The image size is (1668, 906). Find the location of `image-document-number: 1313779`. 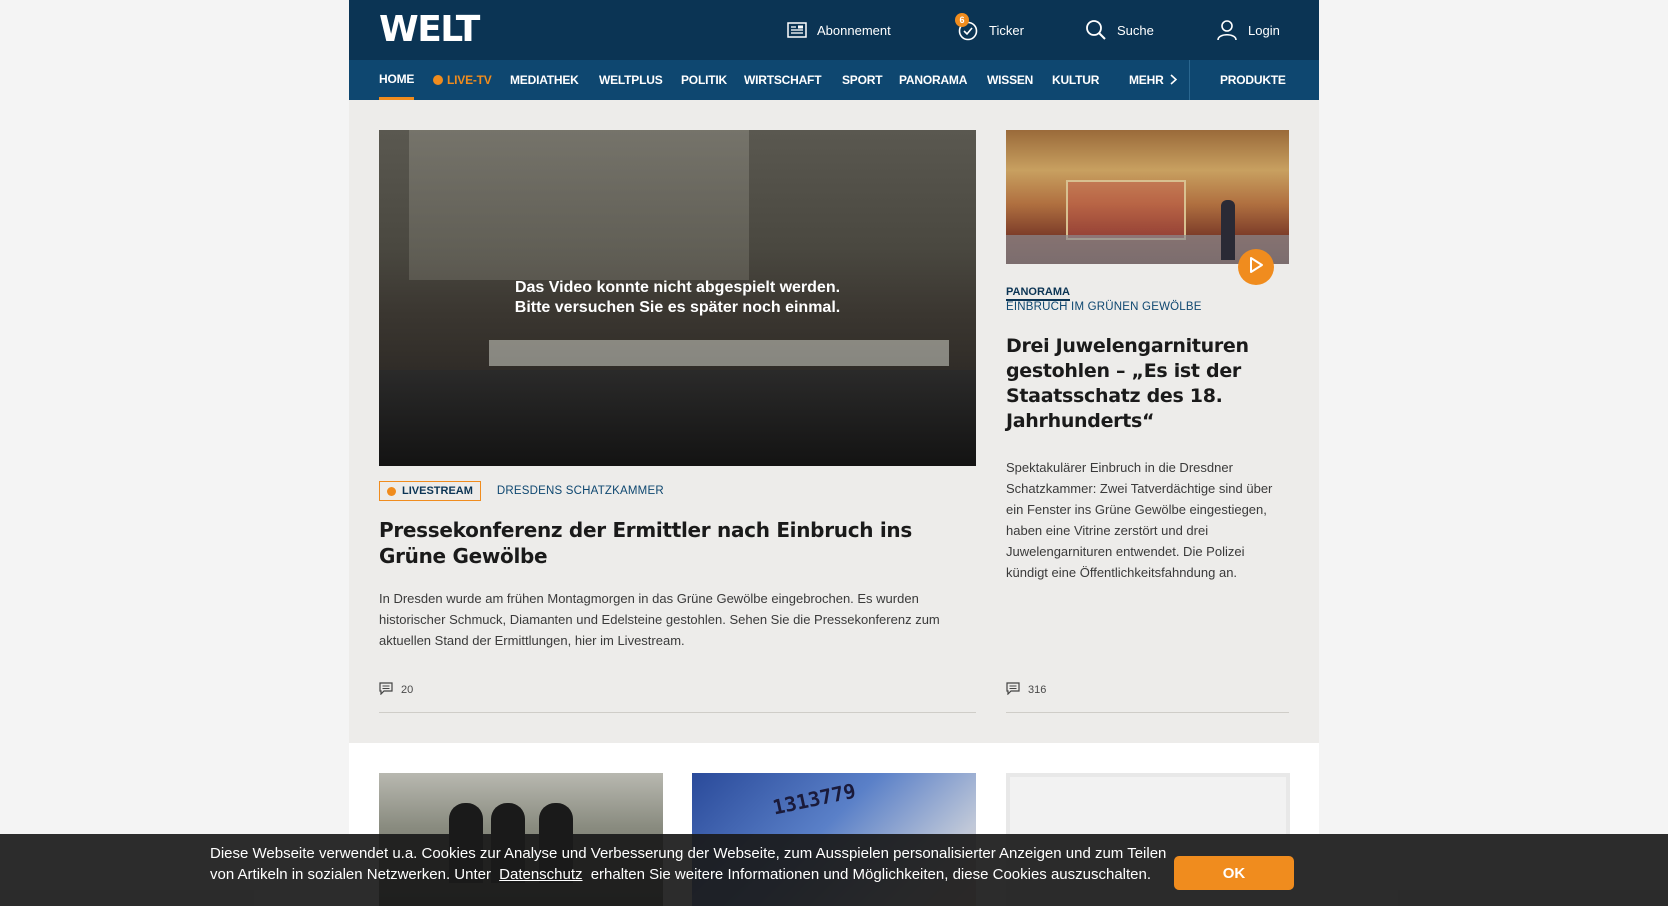

image-document-number: 1313779 is located at coordinates (814, 799).